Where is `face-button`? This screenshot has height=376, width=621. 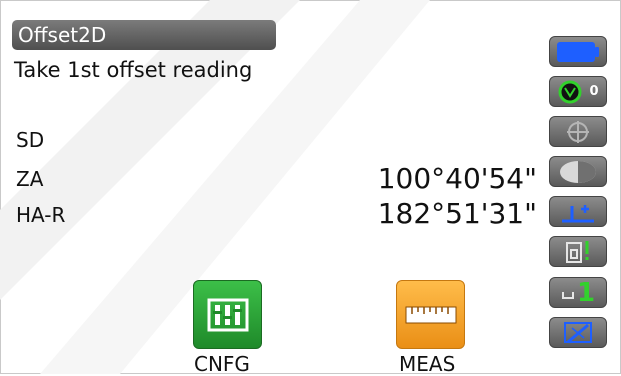
face-button is located at coordinates (578, 171).